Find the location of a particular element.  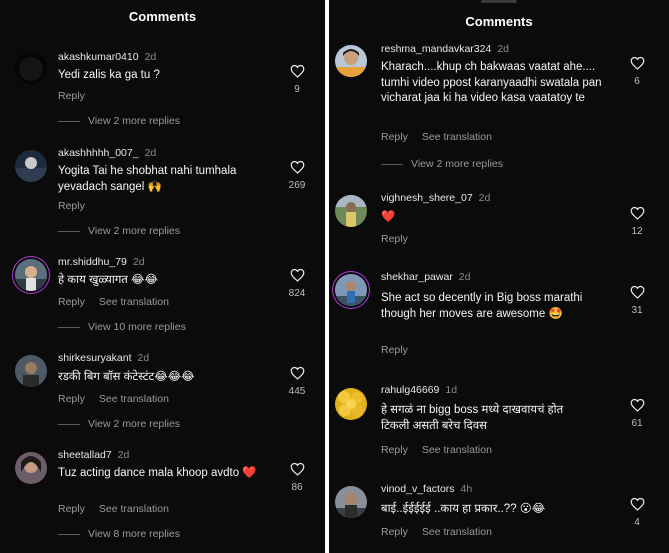

like-button: 12 is located at coordinates (637, 221).